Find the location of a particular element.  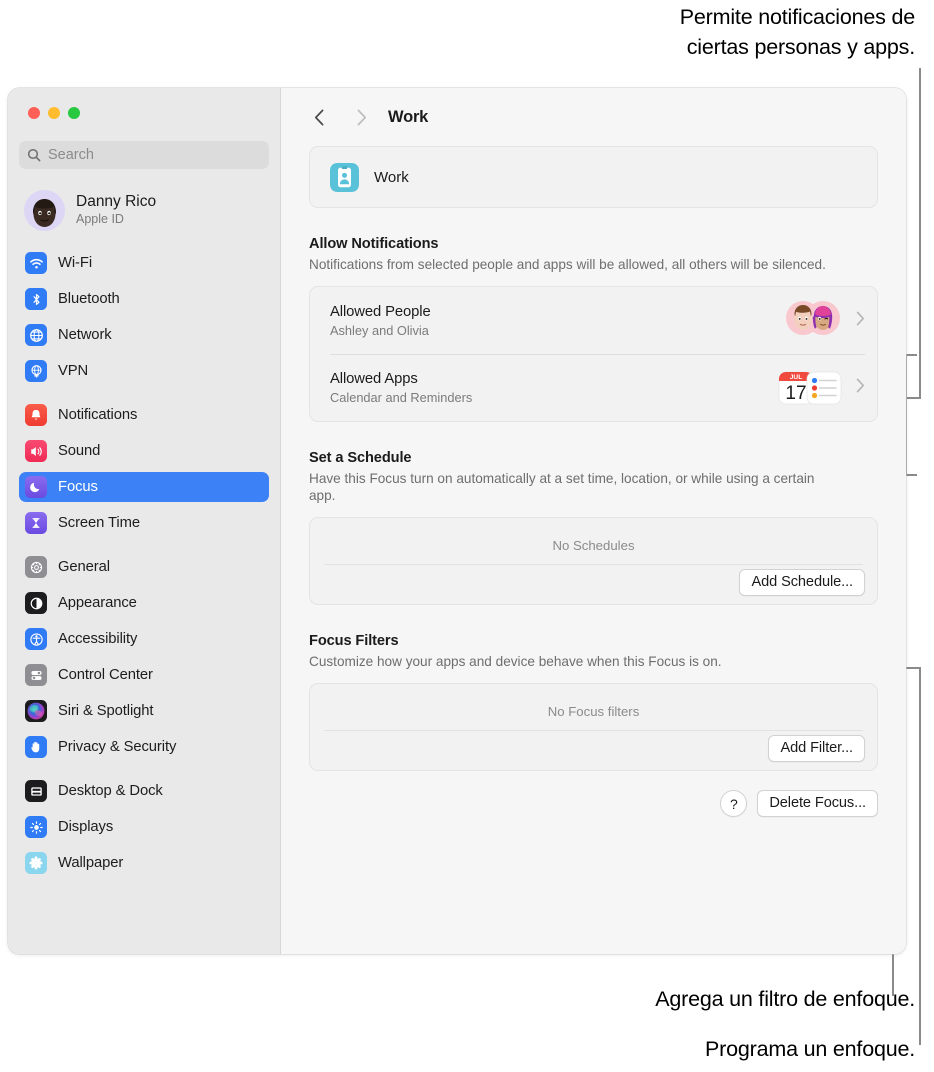

sidebar-item-label: Appearance is located at coordinates (97, 603).